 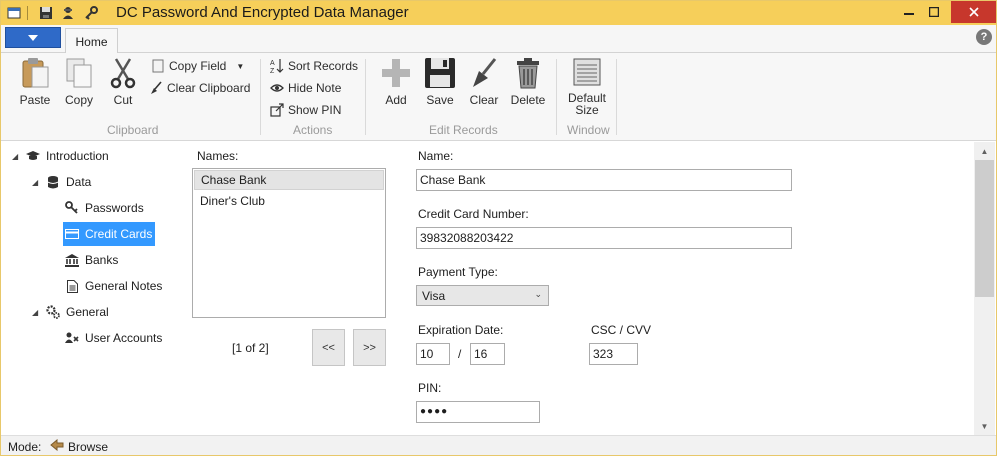 What do you see at coordinates (314, 66) in the screenshot?
I see `sort-records-button: AZ Sort Records` at bounding box center [314, 66].